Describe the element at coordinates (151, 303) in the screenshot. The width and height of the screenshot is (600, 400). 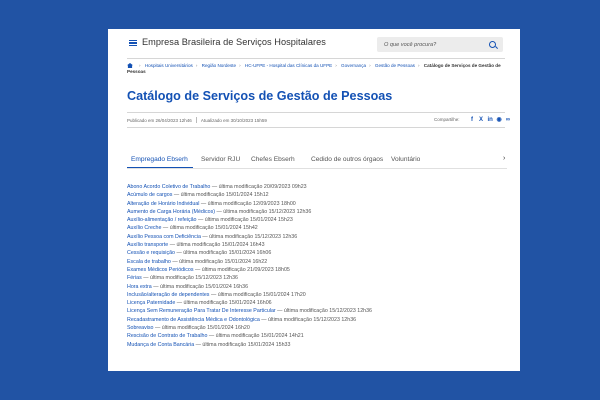
I see `service-link: Licença Paternidade` at that location.